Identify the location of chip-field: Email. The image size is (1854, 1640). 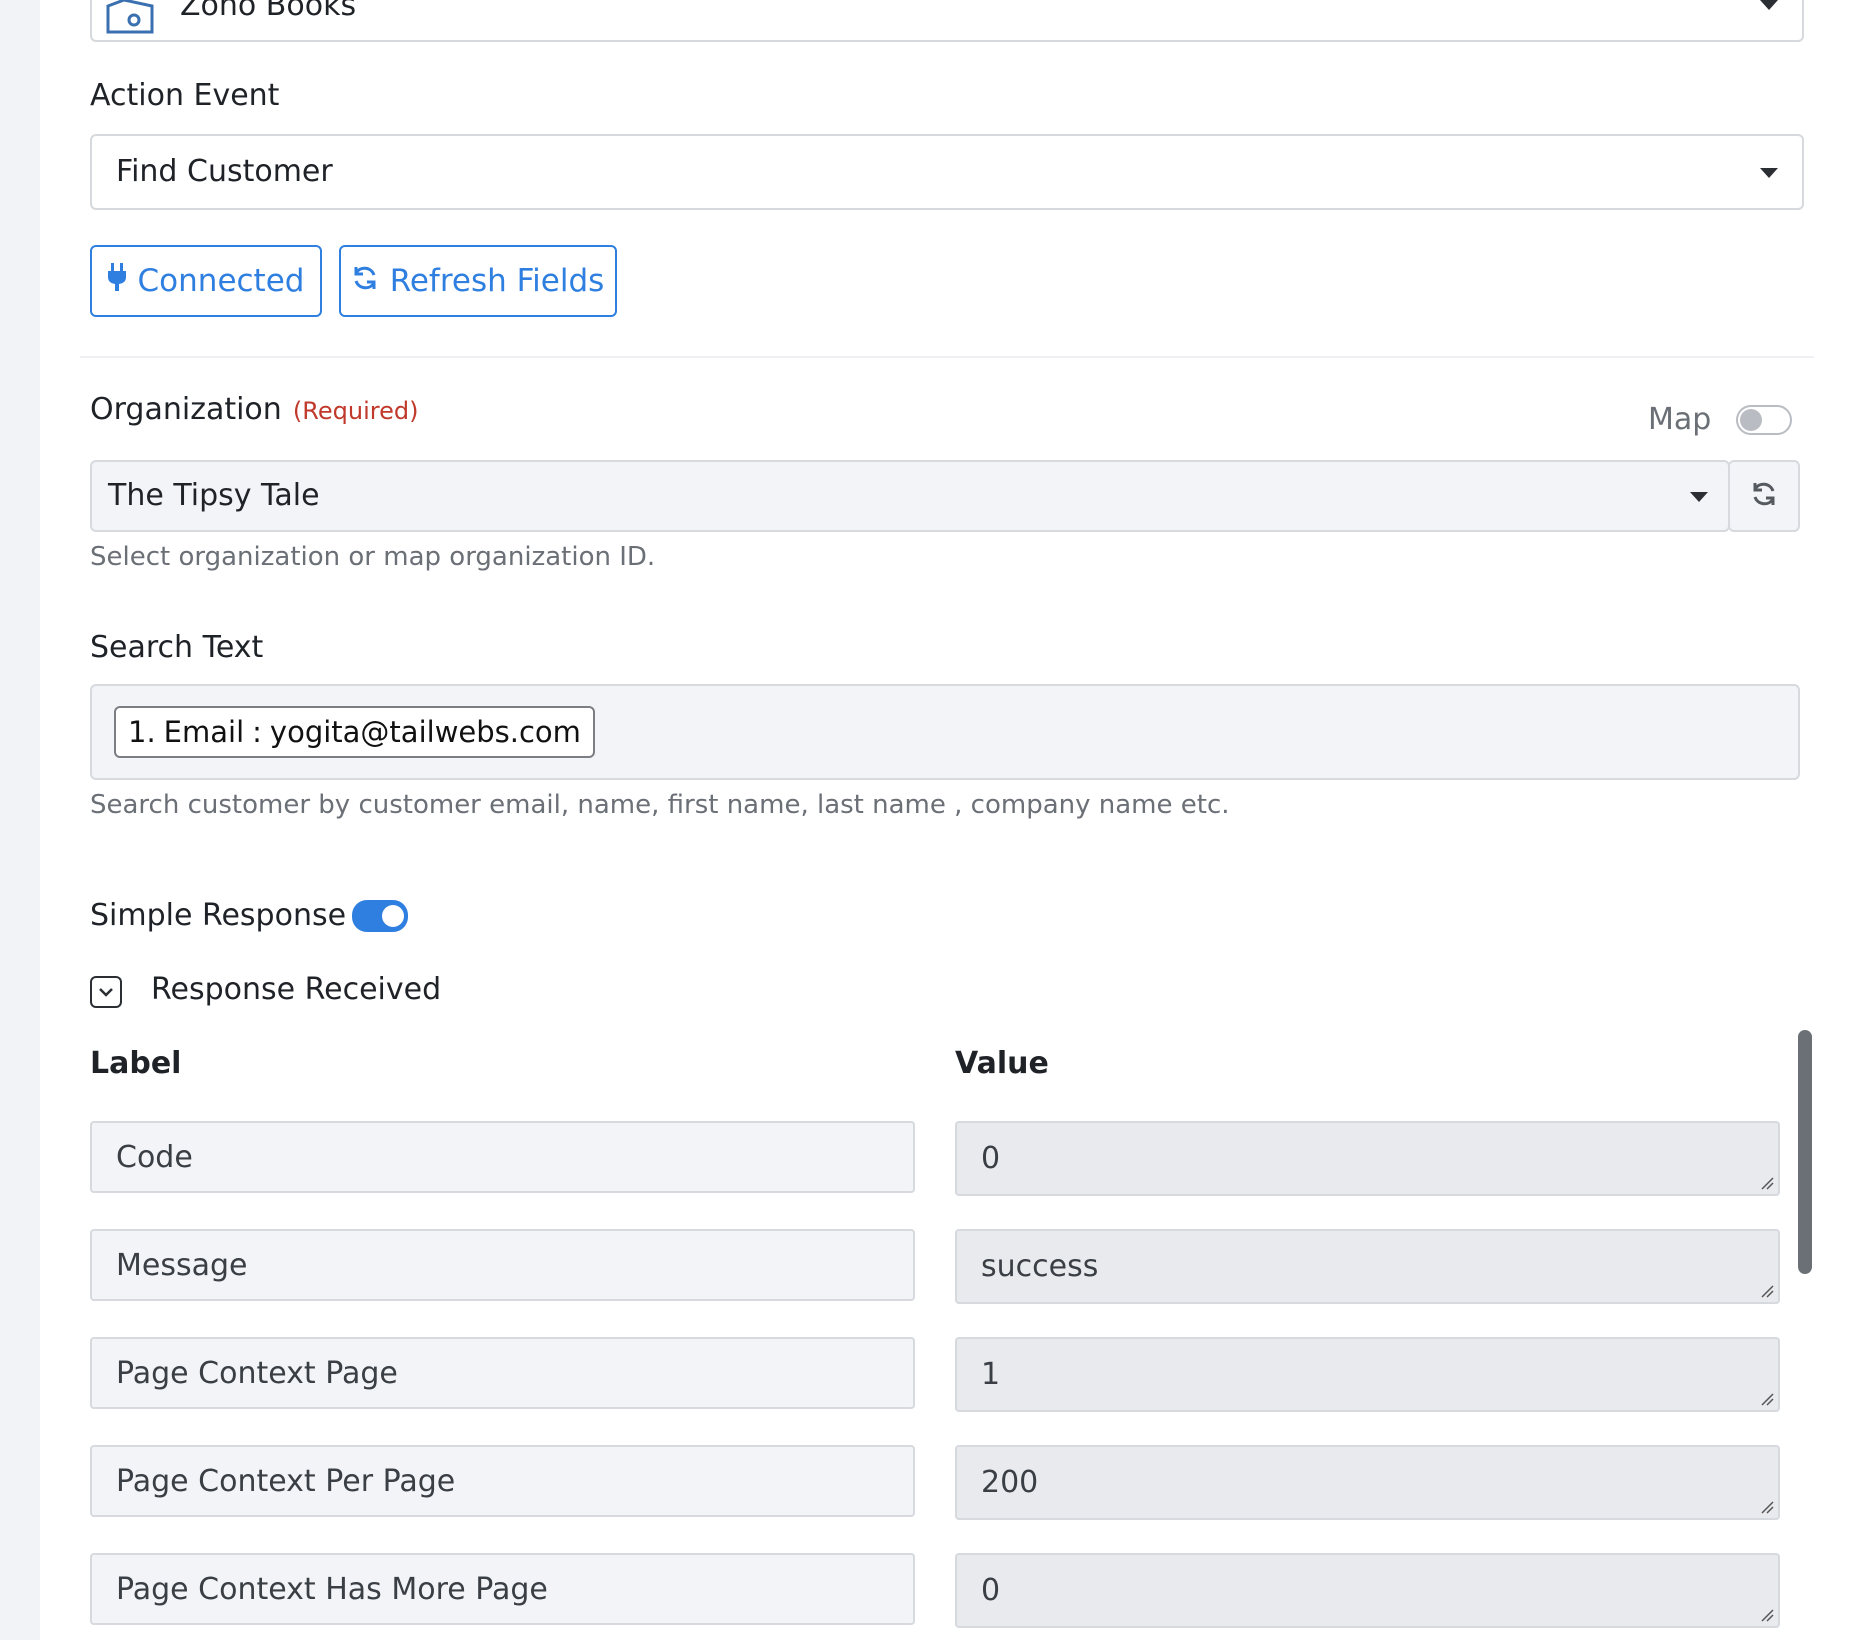
(204, 732).